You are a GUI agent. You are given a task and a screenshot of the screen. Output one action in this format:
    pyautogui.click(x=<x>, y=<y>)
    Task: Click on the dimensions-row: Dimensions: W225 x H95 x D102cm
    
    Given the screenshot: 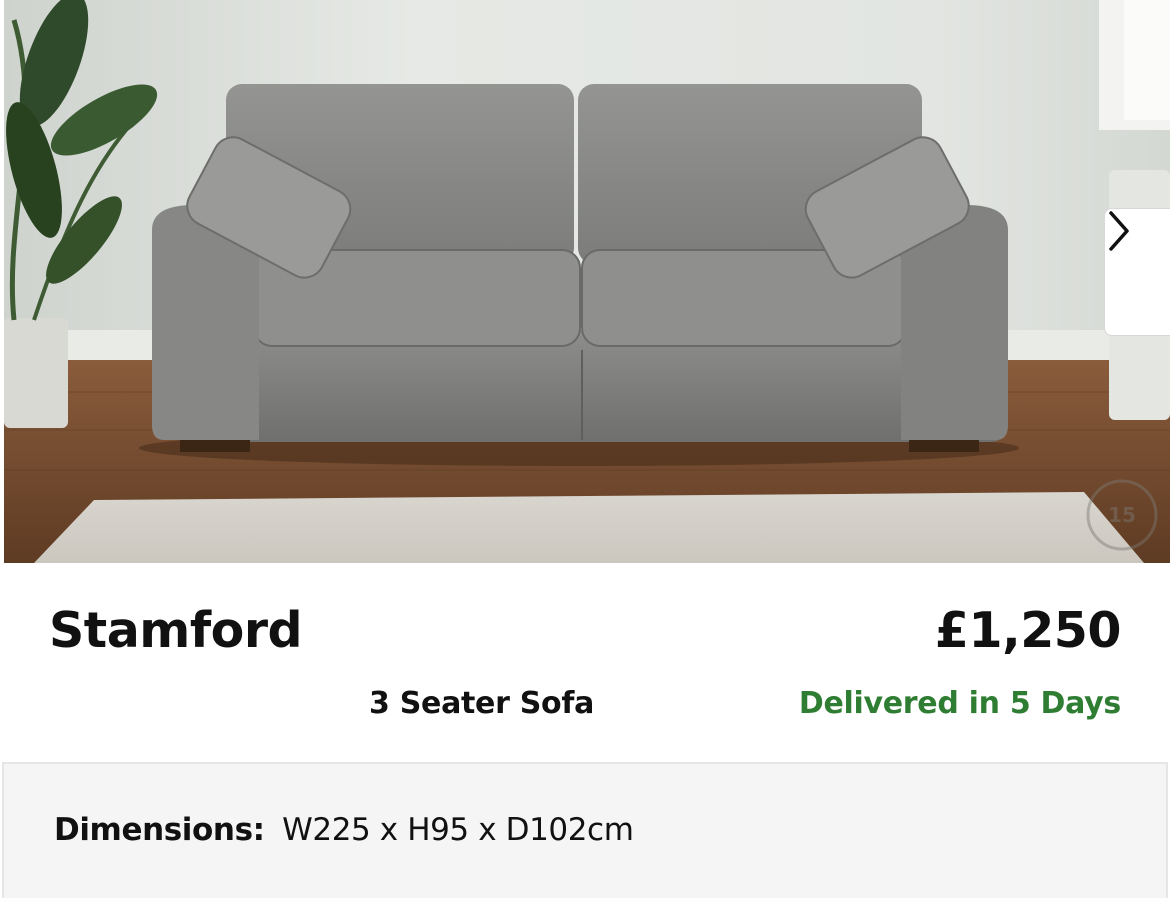 What is the action you would take?
    pyautogui.click(x=344, y=830)
    